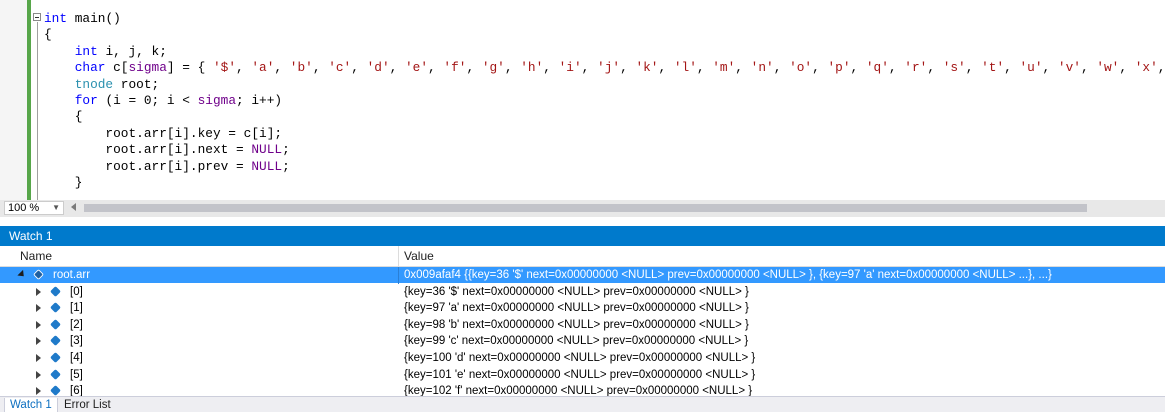 The width and height of the screenshot is (1165, 412). I want to click on code-token: (i = 0; i <, so click(147, 100).